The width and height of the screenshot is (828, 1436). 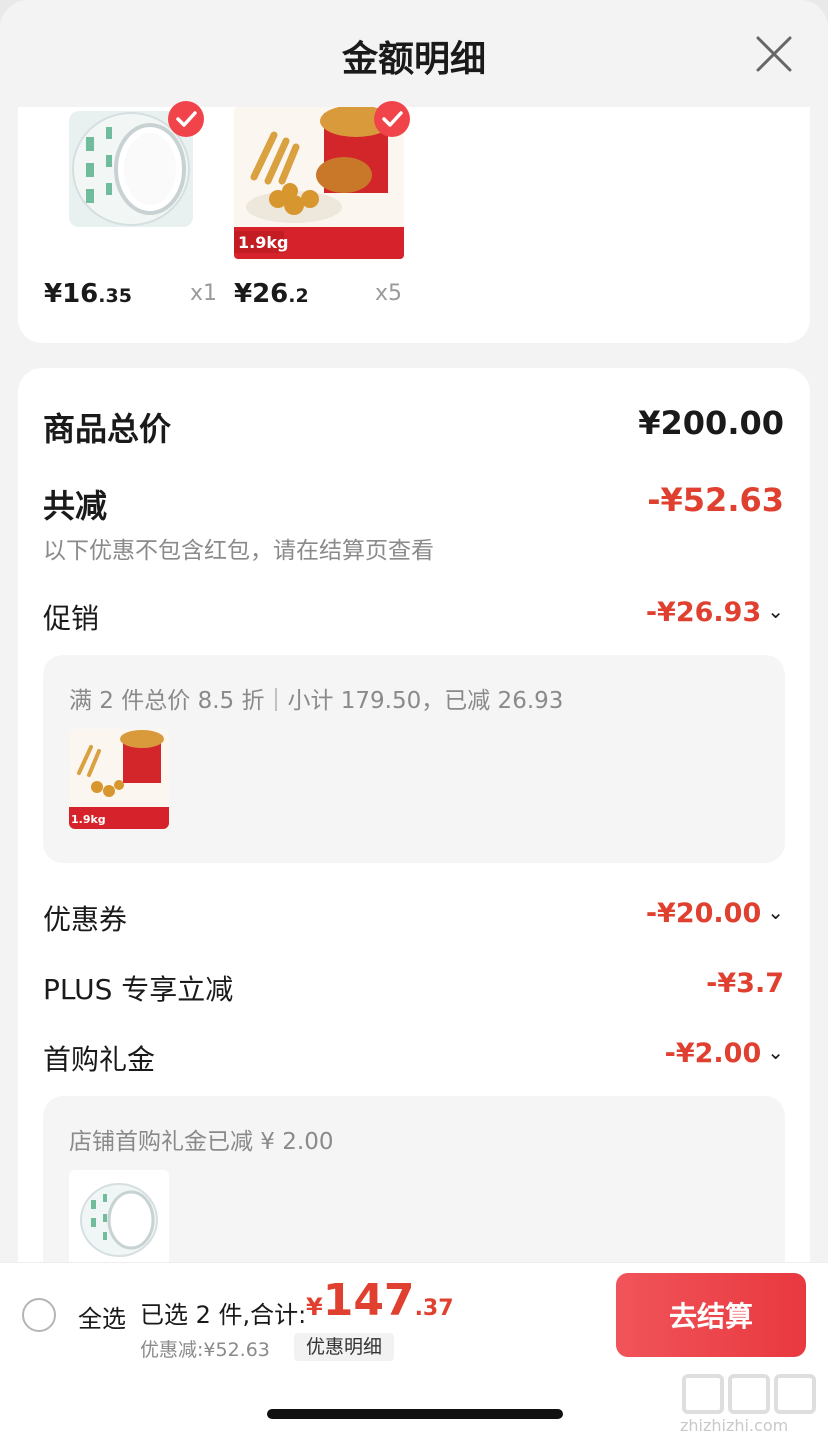 I want to click on checkout-button: 去结算, so click(x=711, y=1315).